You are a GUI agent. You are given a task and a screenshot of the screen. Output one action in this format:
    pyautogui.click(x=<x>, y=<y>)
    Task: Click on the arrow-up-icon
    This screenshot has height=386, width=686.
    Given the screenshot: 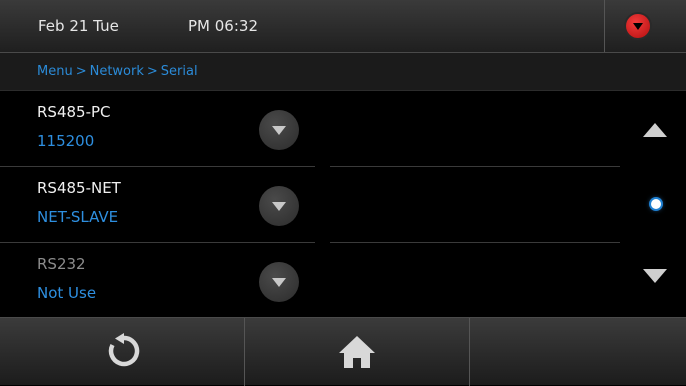 What is the action you would take?
    pyautogui.click(x=655, y=130)
    